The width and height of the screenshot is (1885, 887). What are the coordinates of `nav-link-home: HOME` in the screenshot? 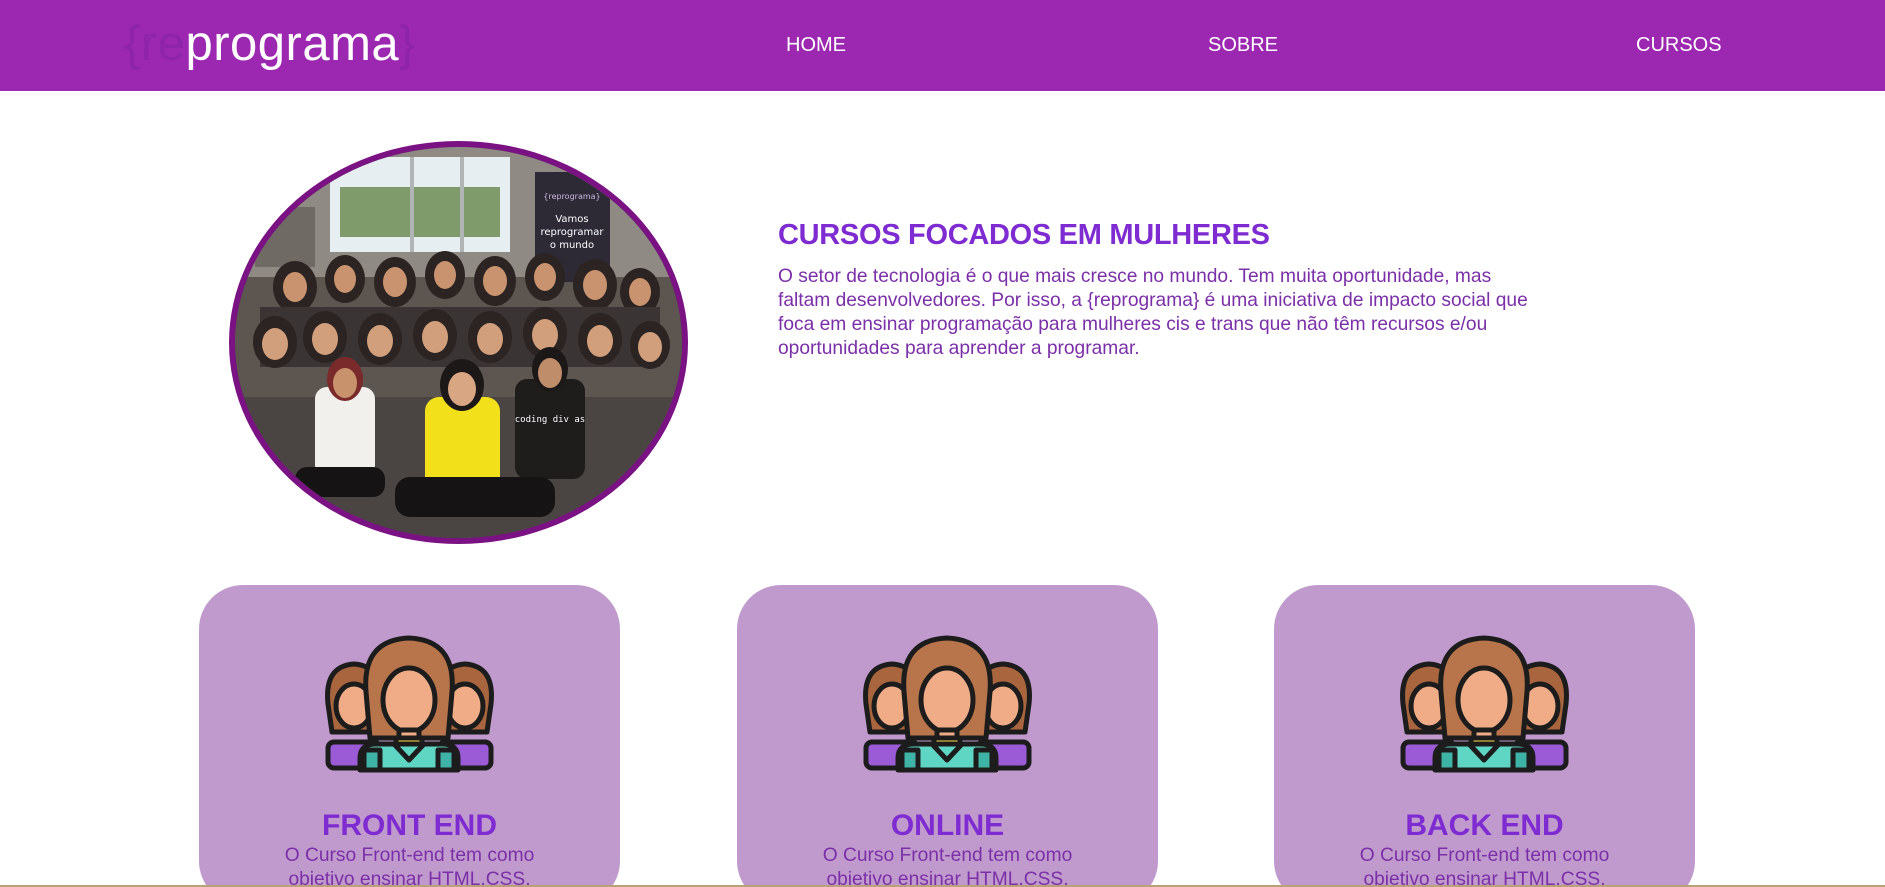 It's located at (816, 45).